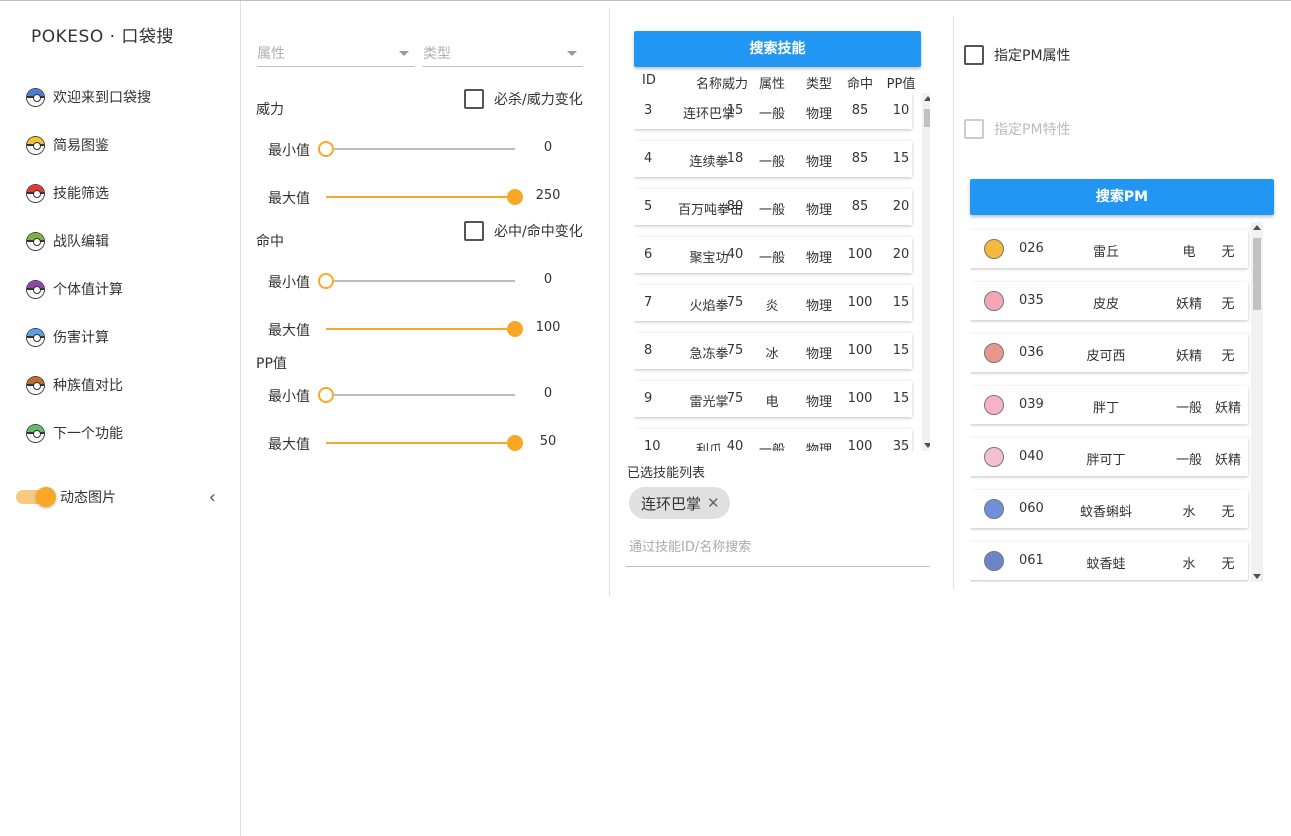 The image size is (1291, 836). I want to click on skill-cell: 40, so click(735, 445).